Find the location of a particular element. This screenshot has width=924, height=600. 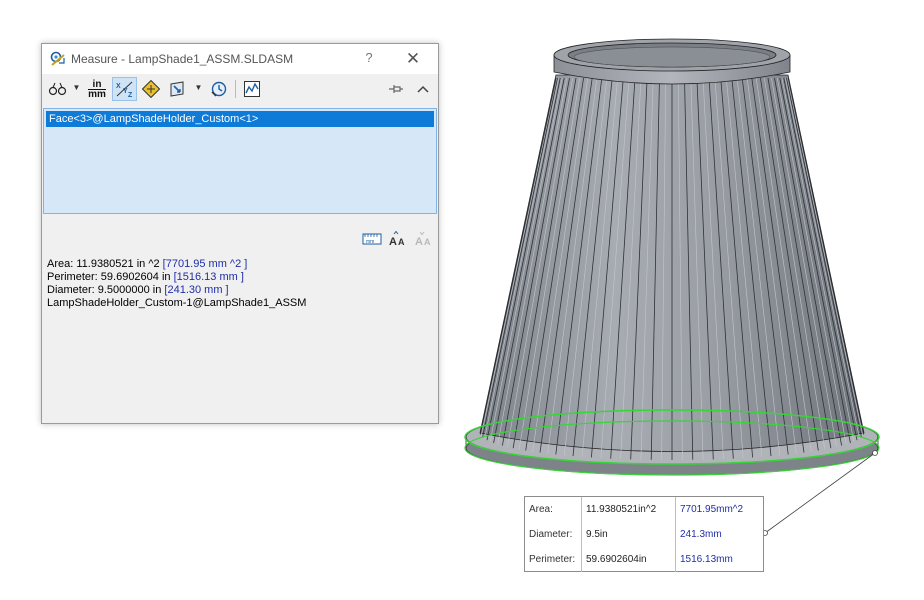

callout-row-area: Area: 11.9380521in^2 7701.95mm^2 is located at coordinates (644, 509).